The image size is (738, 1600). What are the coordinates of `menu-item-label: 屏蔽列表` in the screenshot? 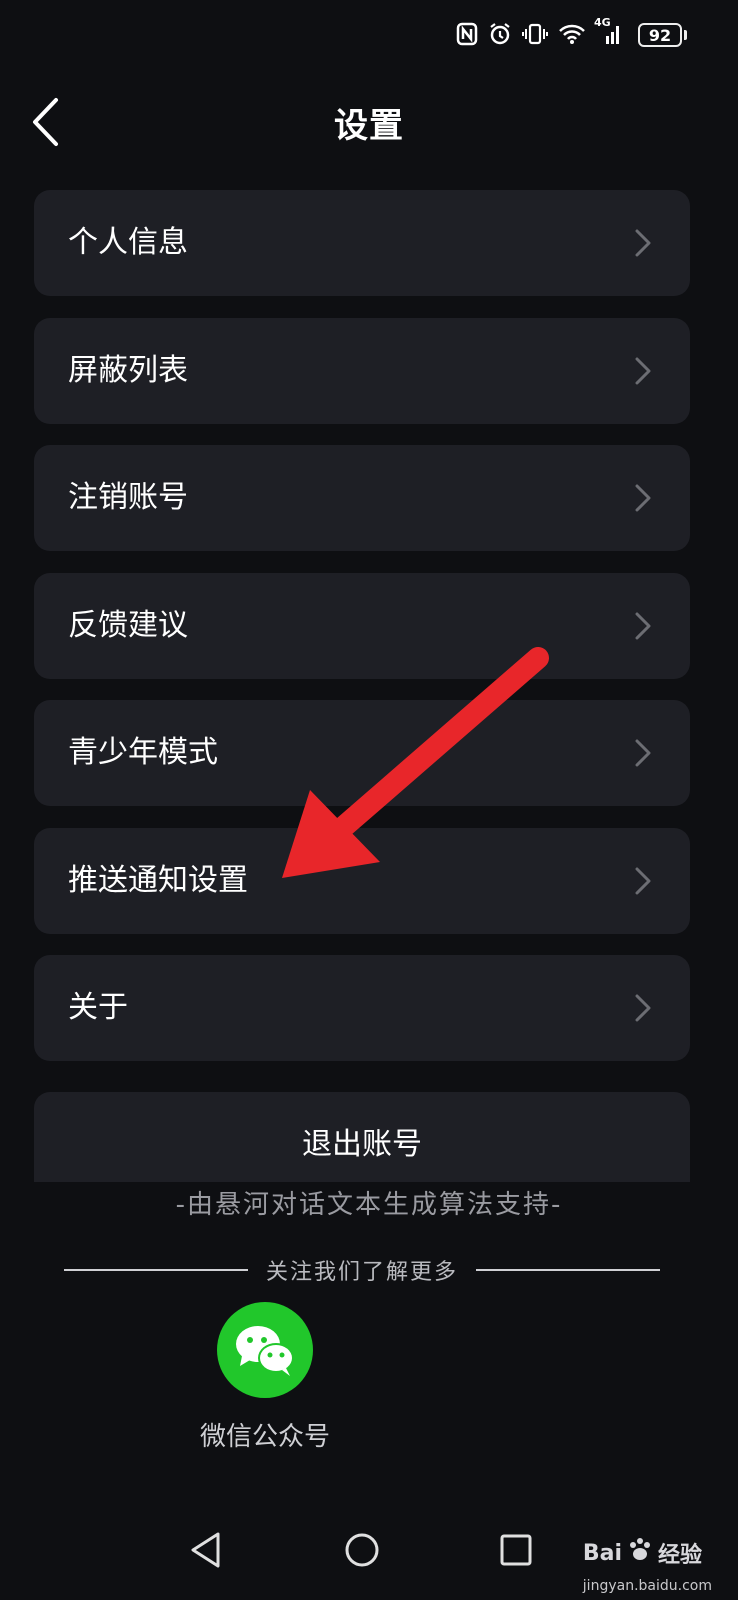 It's located at (128, 370).